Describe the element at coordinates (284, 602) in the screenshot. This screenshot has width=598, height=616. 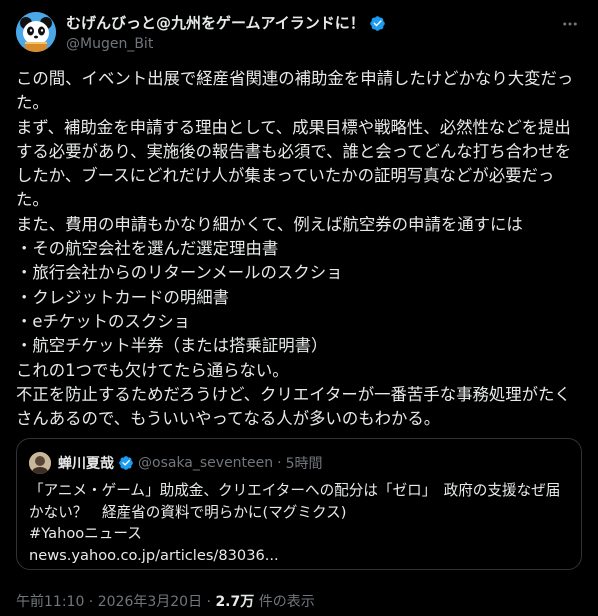
I see `view-count-label: 件の表示` at that location.